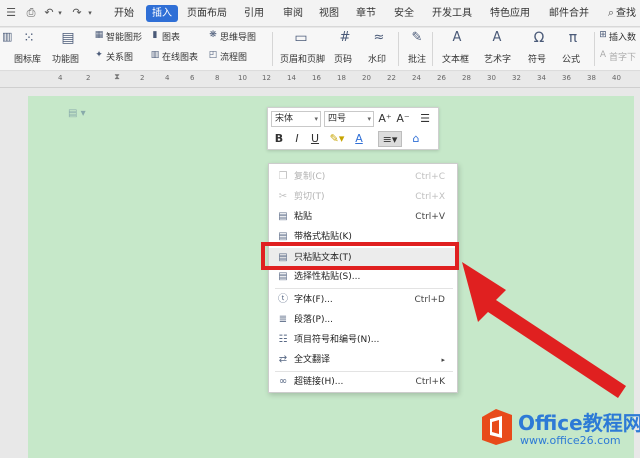  I want to click on ruler-number: 6, so click(192, 78).